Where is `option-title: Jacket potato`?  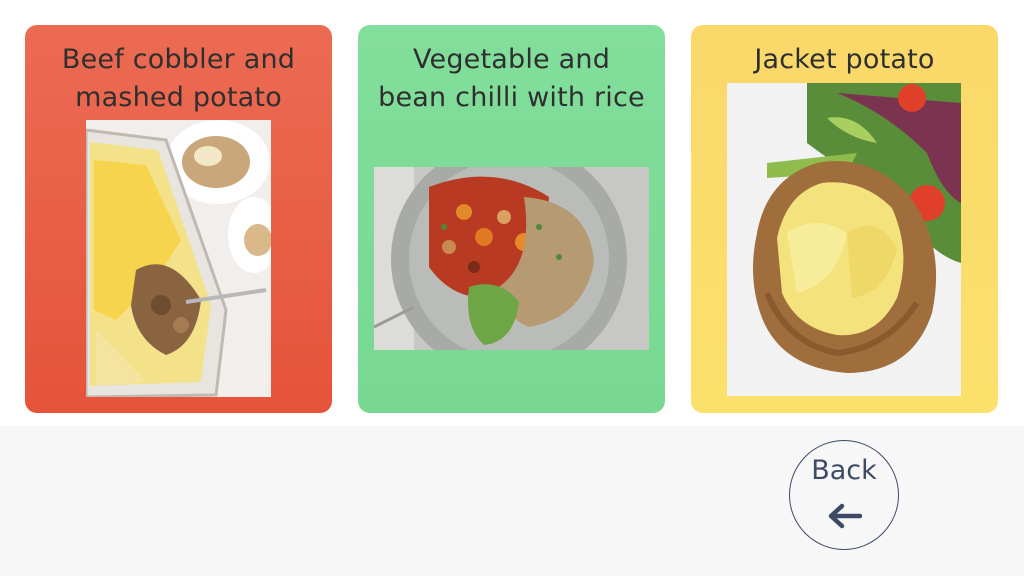 option-title: Jacket potato is located at coordinates (844, 59).